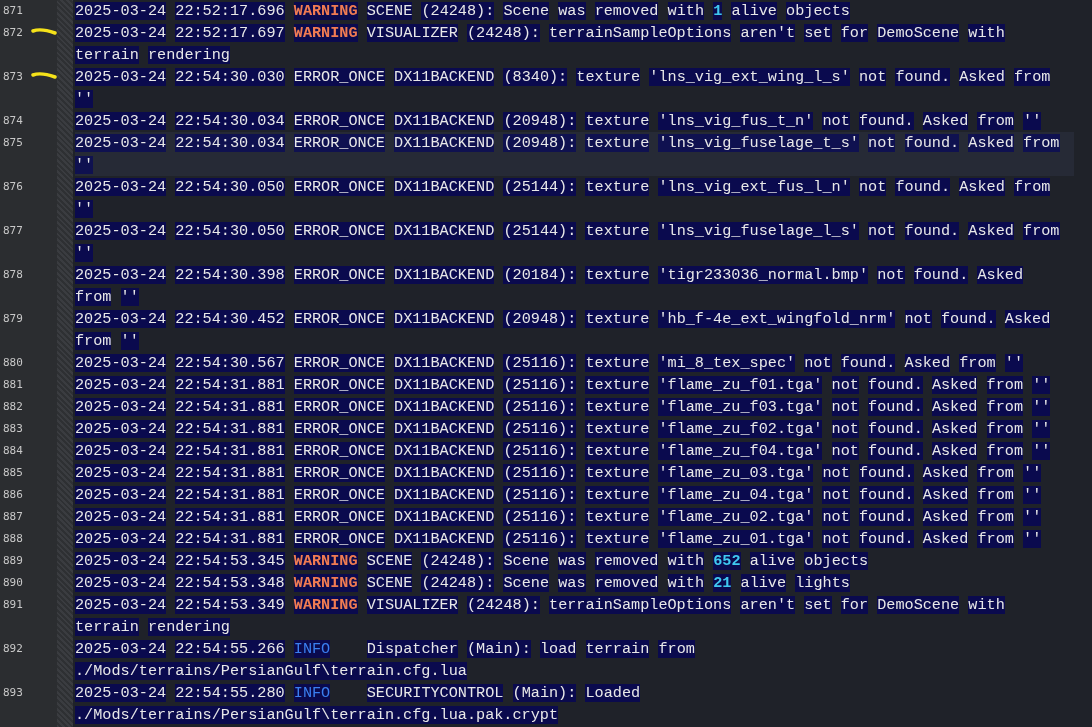 The height and width of the screenshot is (727, 1092). What do you see at coordinates (12, 121) in the screenshot?
I see `line-number: 874` at bounding box center [12, 121].